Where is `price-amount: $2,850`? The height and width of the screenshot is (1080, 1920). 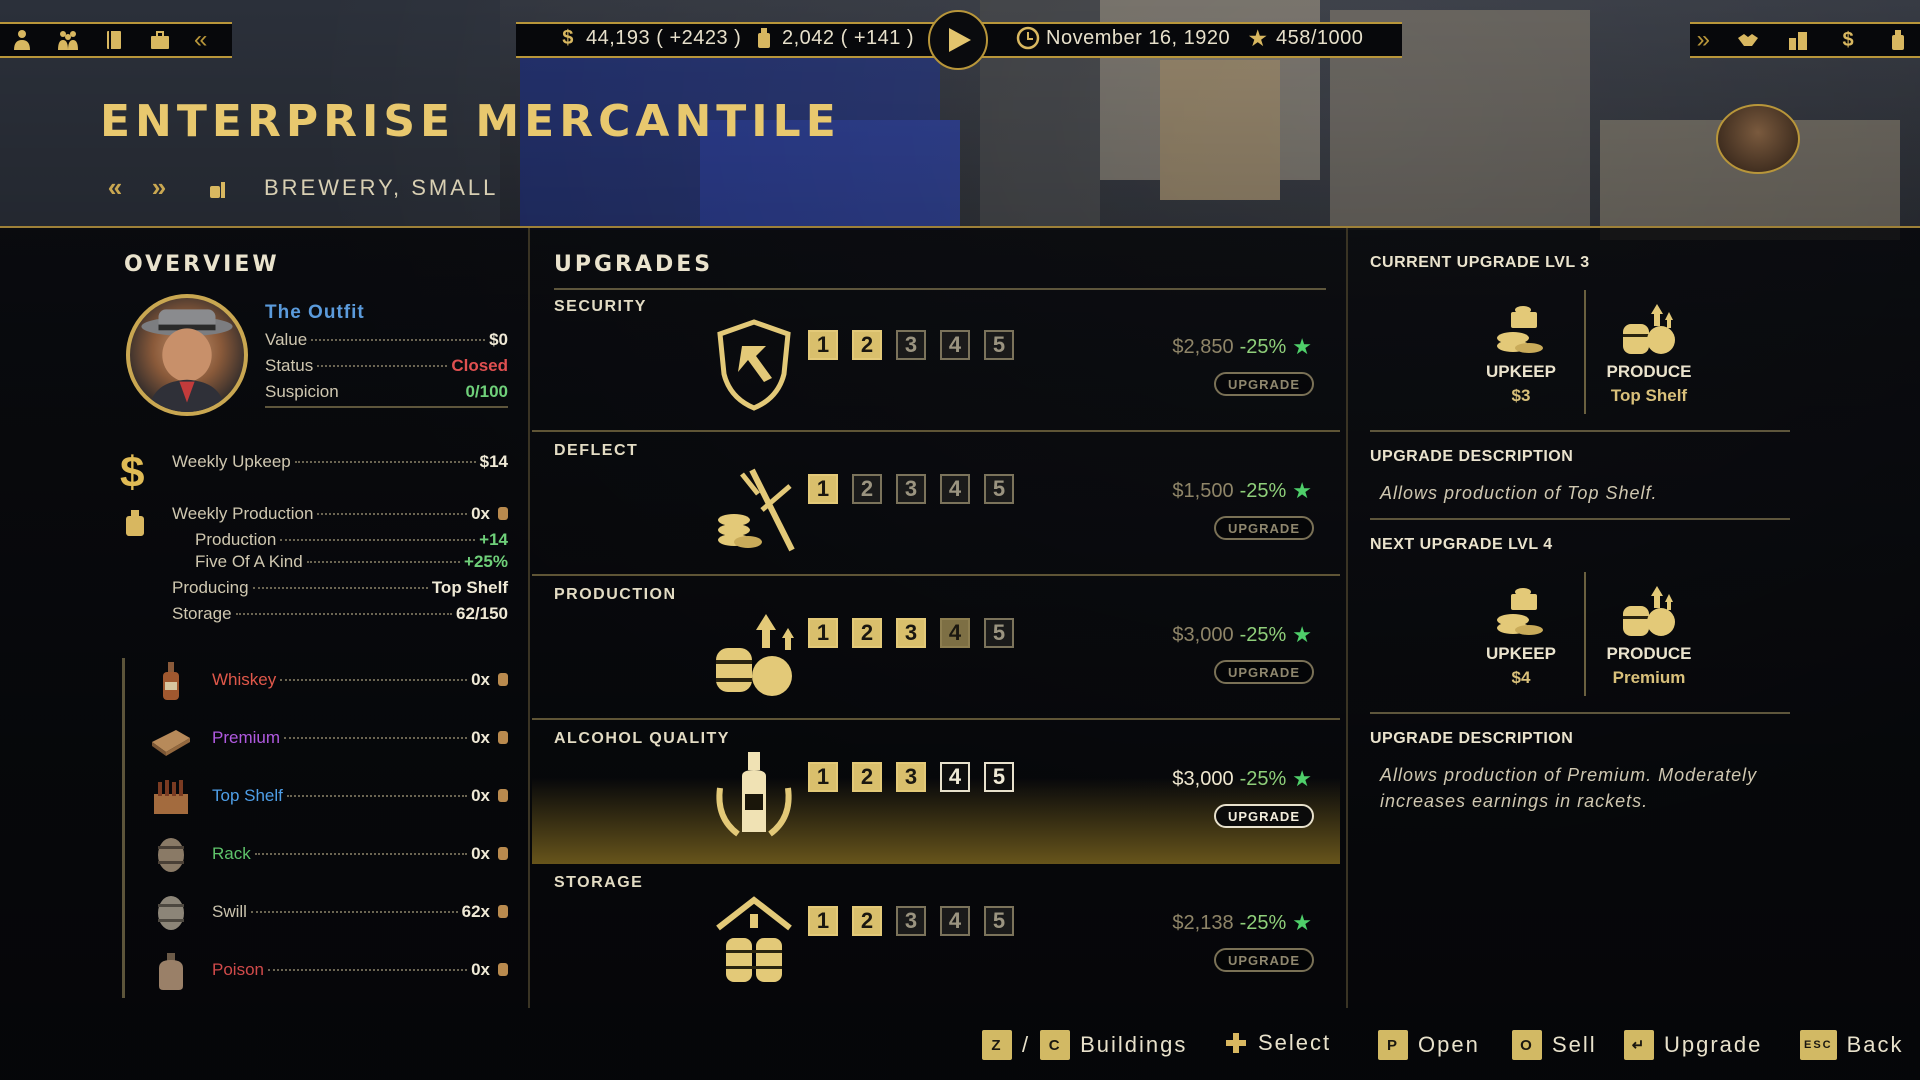
price-amount: $2,850 is located at coordinates (1203, 346).